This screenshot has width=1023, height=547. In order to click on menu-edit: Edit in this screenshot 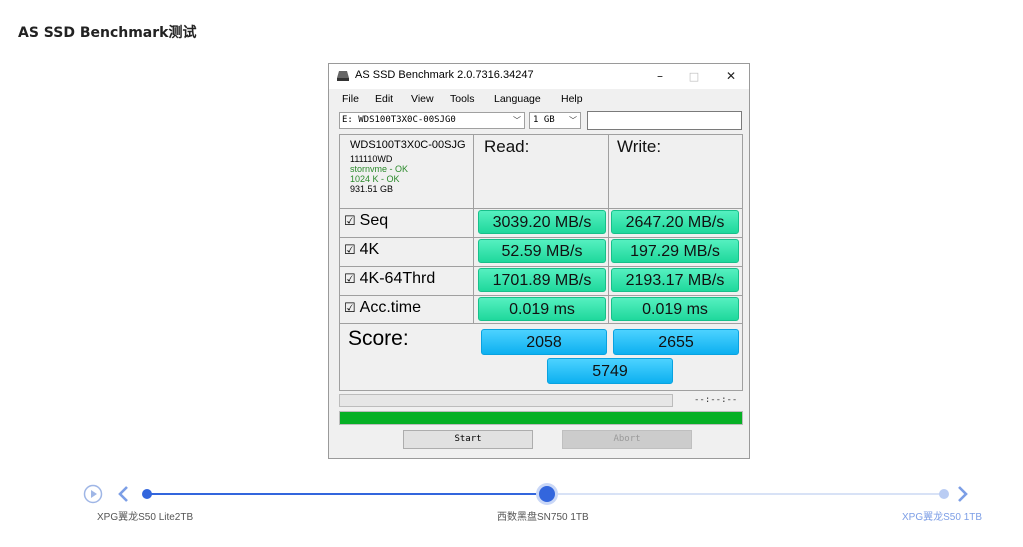, I will do `click(384, 99)`.